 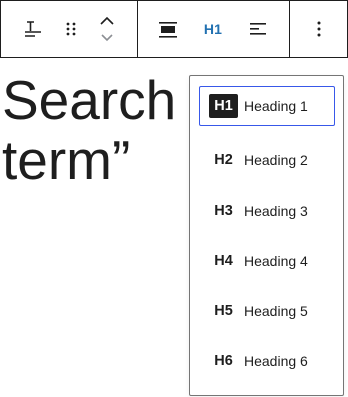 I want to click on heading-4-icon: H4, so click(x=223, y=261).